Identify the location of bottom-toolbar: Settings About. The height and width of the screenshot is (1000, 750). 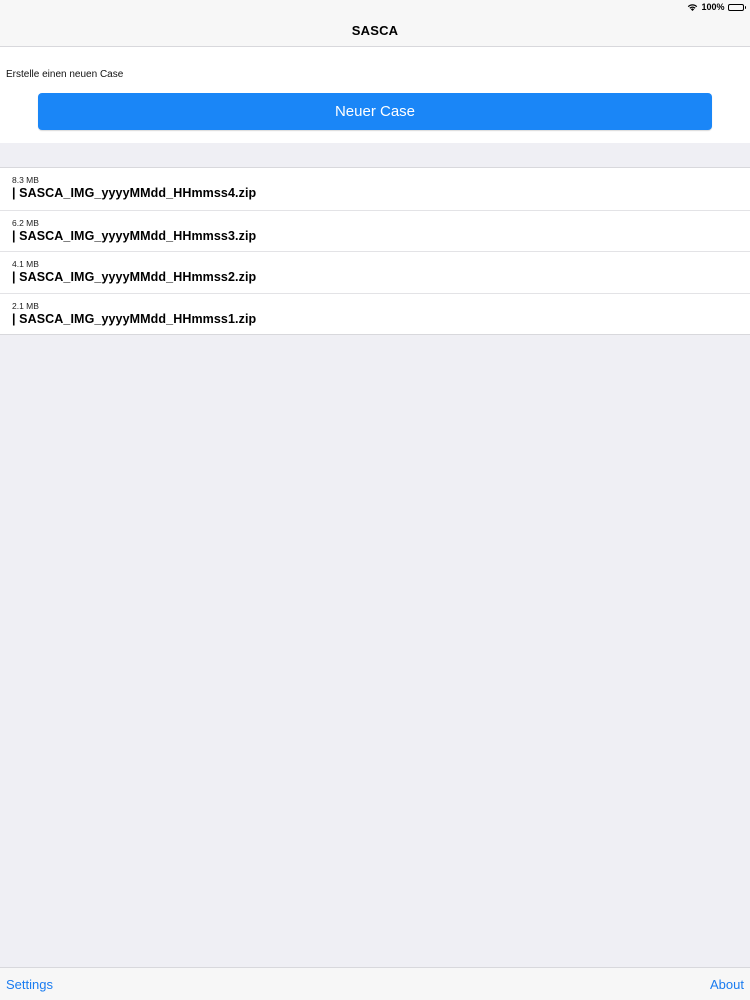
(375, 983).